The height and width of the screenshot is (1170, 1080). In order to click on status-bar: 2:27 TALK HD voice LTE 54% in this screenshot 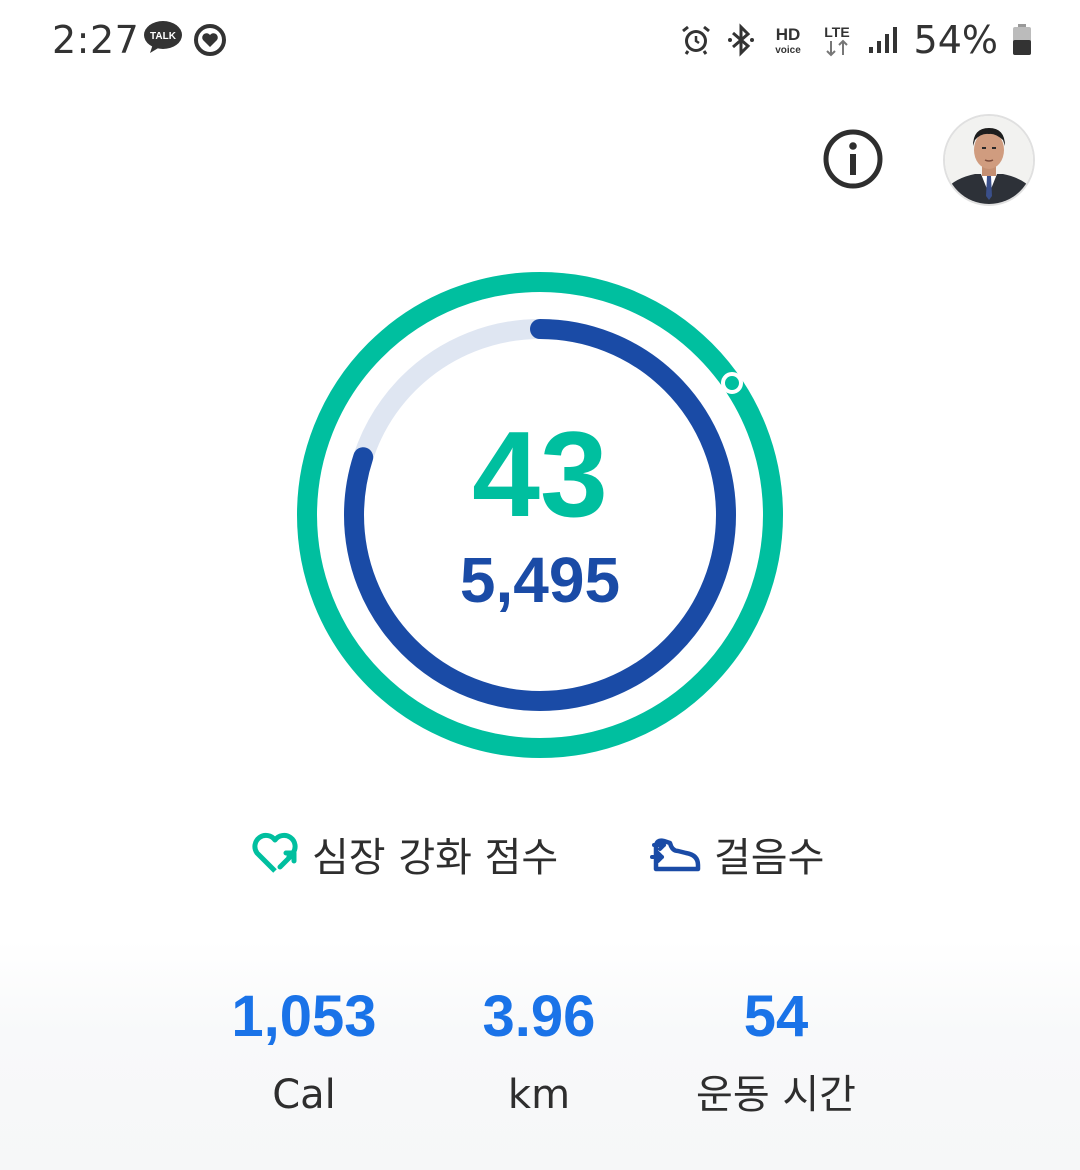, I will do `click(540, 40)`.